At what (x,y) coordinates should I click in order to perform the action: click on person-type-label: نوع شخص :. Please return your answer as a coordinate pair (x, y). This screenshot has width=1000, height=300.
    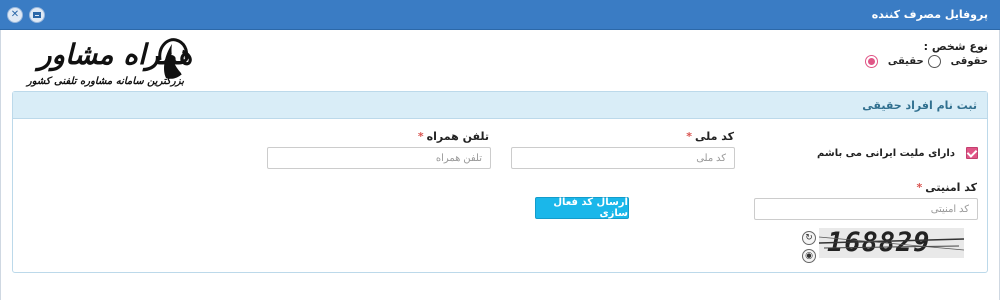
    Looking at the image, I should click on (955, 46).